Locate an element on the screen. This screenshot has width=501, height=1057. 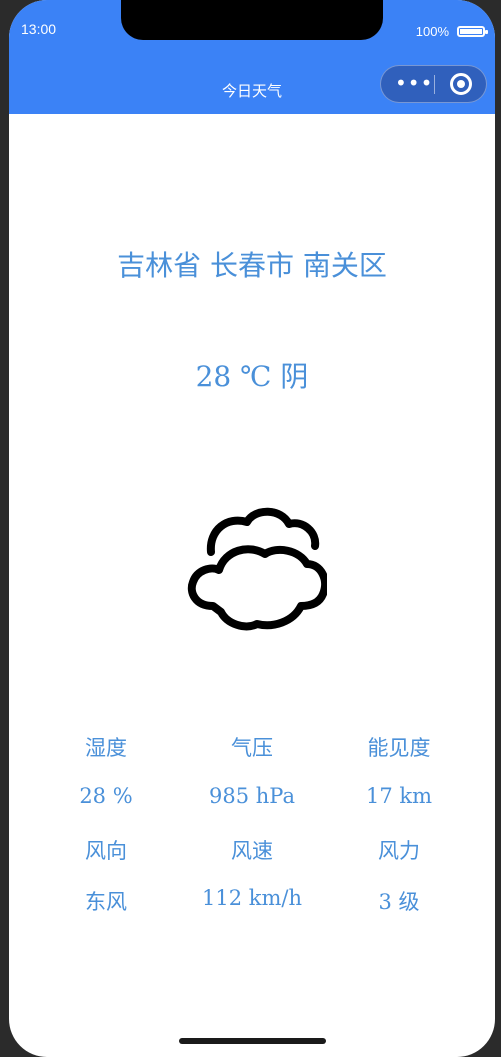
wind-direction-label: 风向 is located at coordinates (106, 851).